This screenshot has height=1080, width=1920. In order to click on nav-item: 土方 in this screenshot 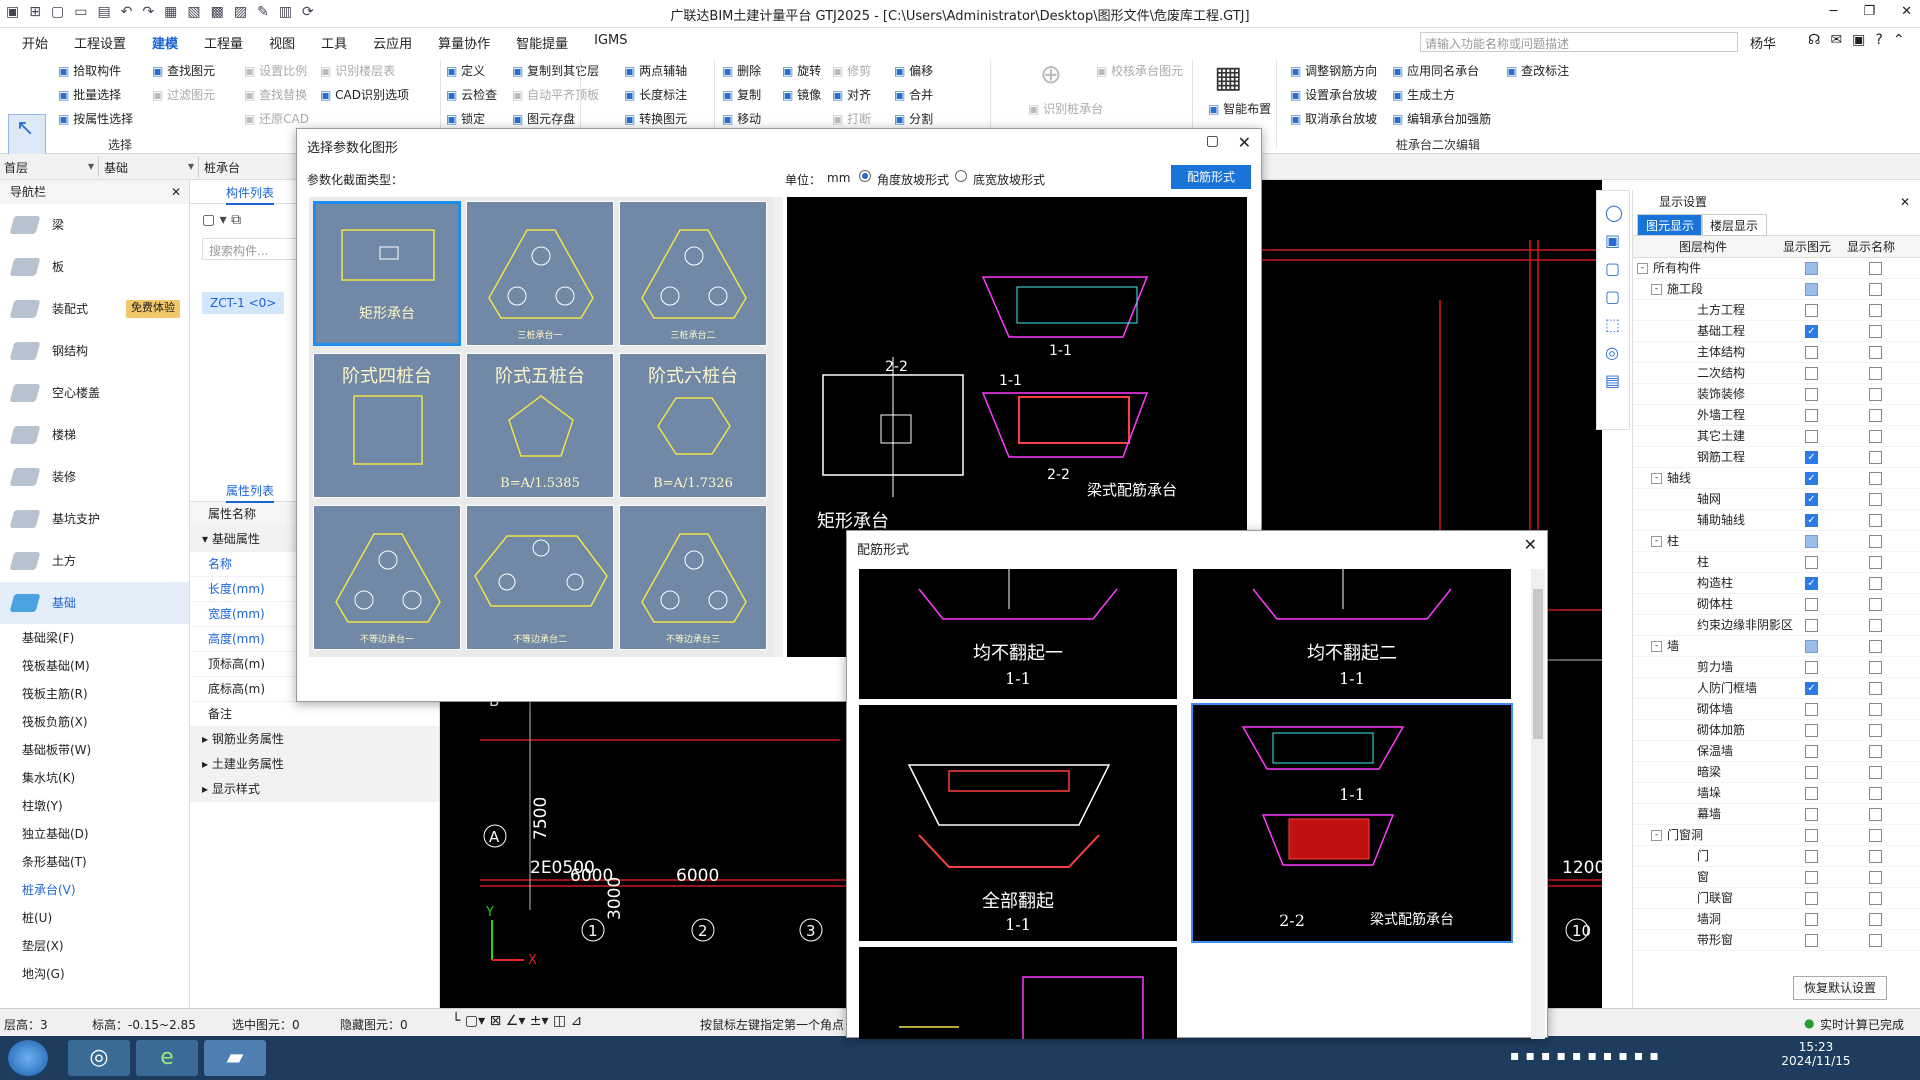, I will do `click(94, 561)`.